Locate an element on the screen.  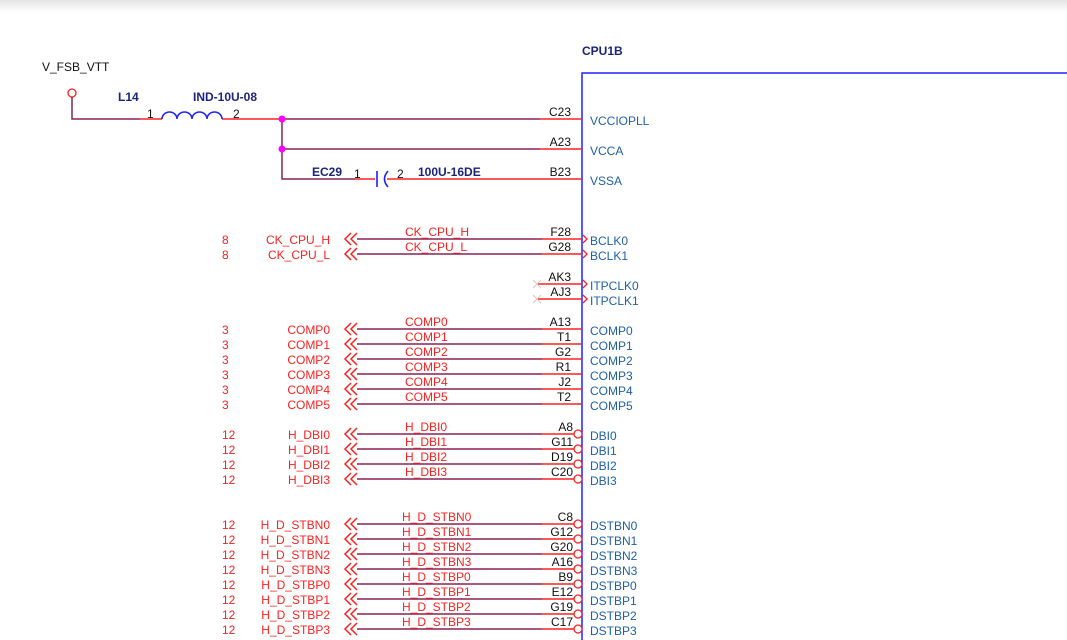
offpage-net-name: H_DBI2 is located at coordinates (309, 465).